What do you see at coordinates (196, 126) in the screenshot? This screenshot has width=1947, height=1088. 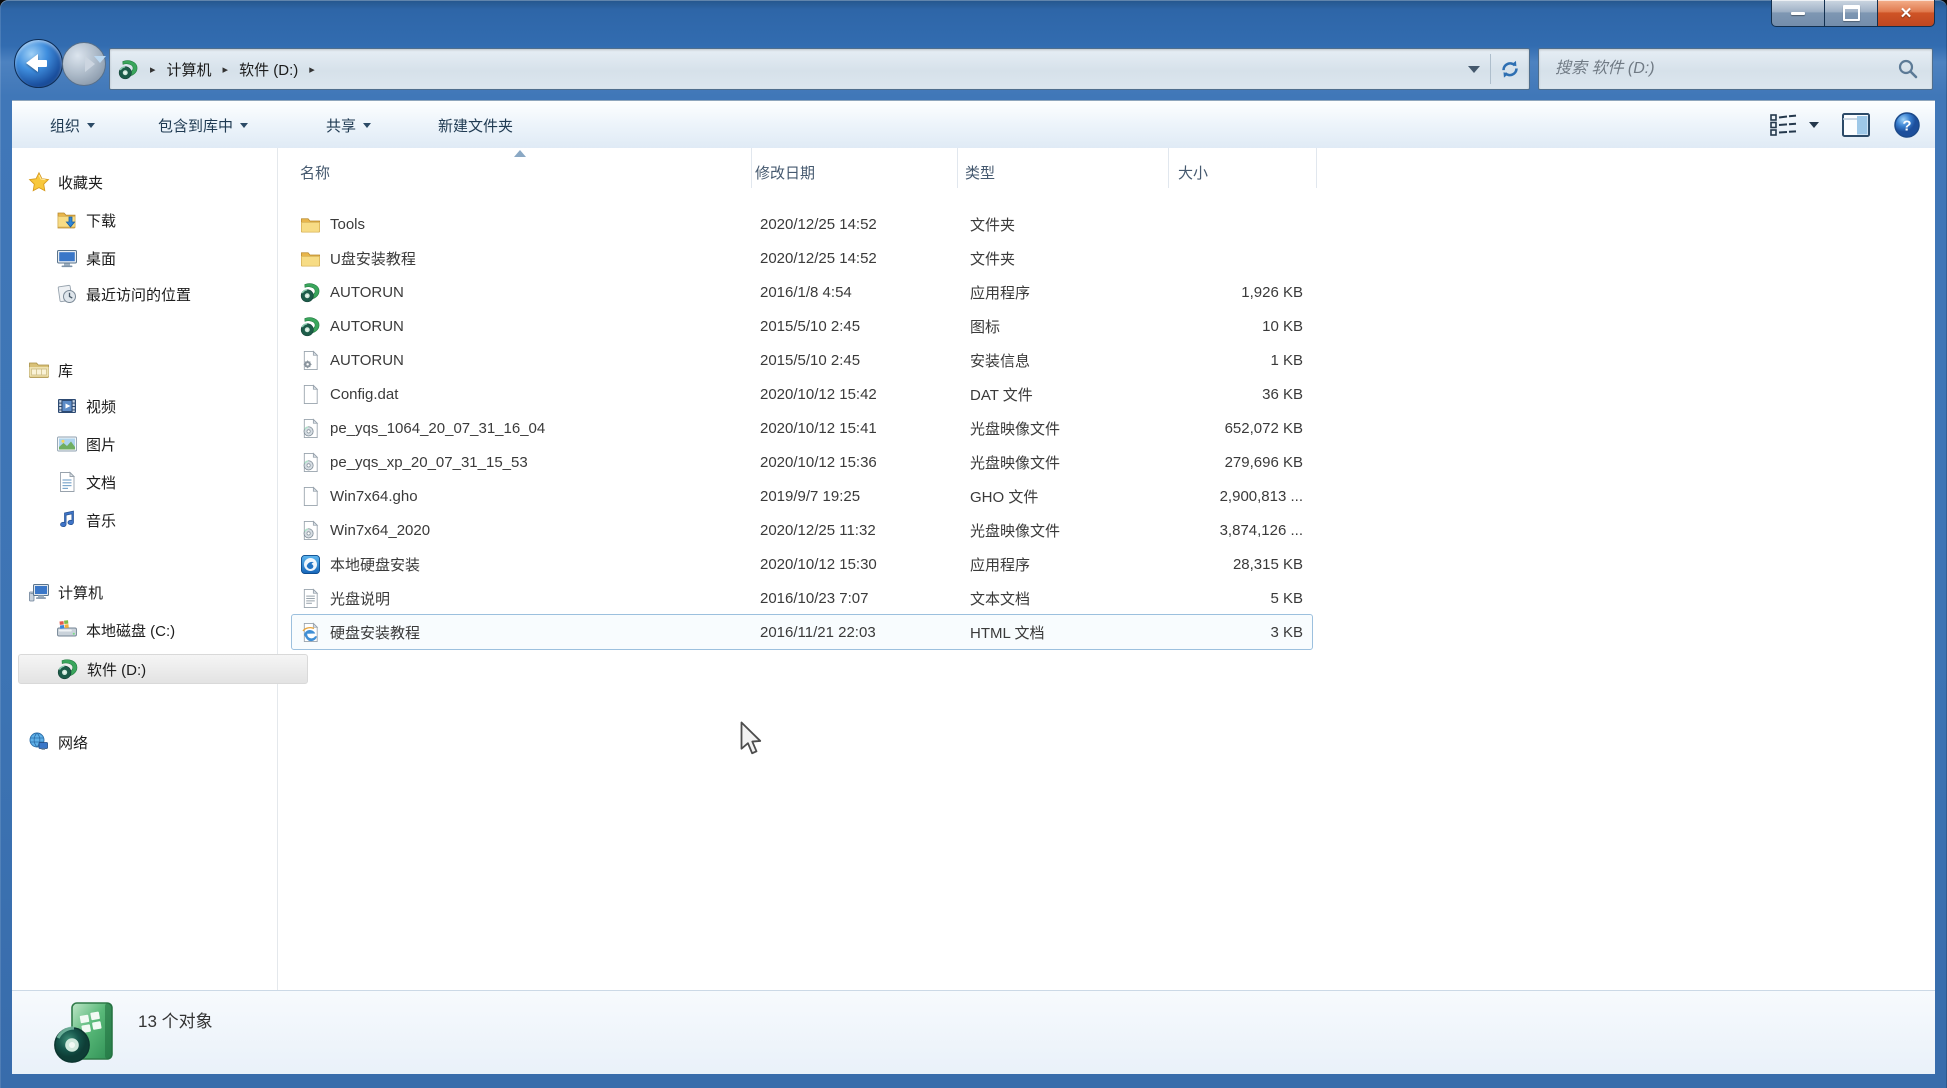 I see `toolbar-button-label: 包含到库中` at bounding box center [196, 126].